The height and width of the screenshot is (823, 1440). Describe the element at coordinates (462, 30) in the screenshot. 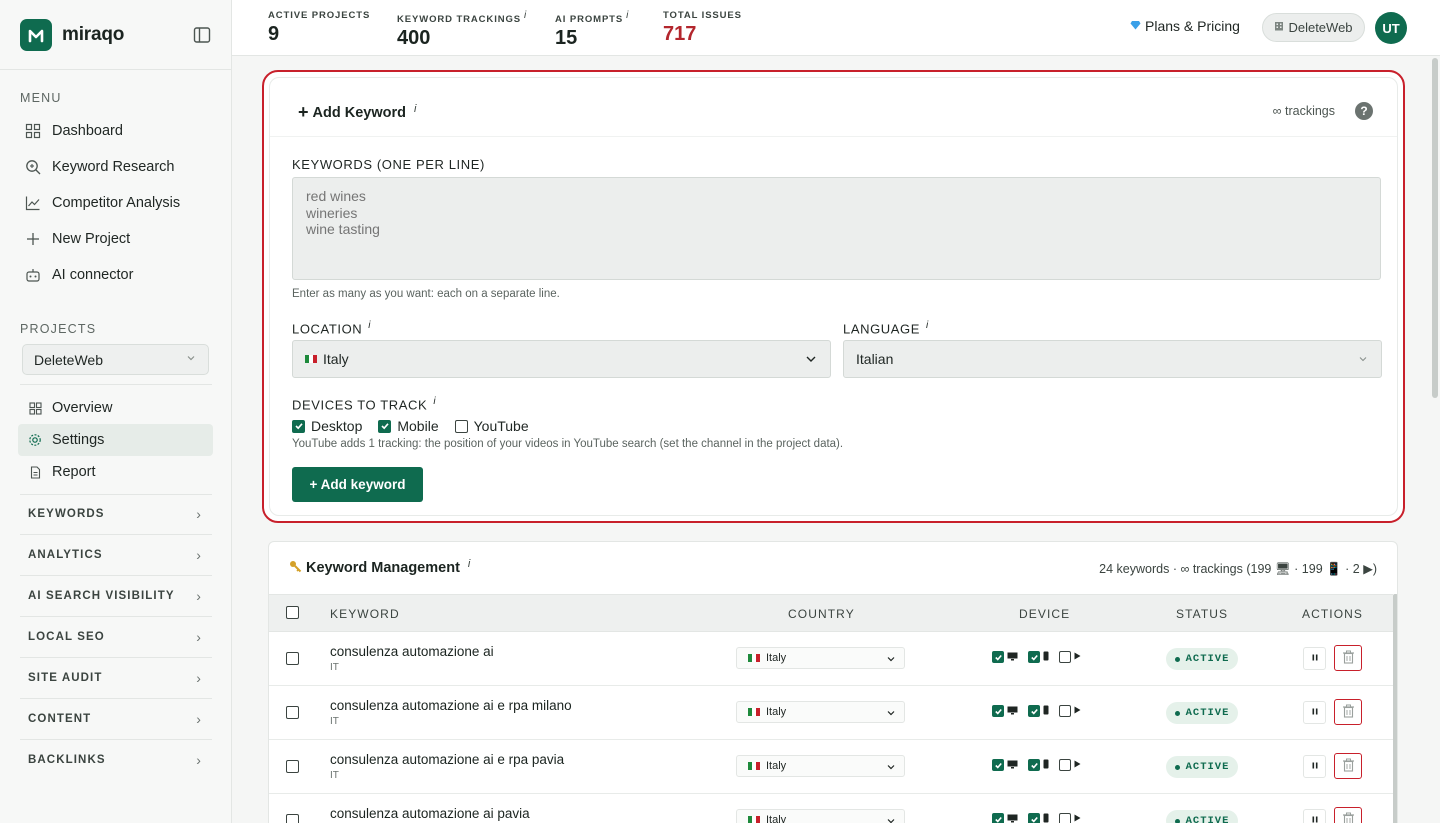

I see `stat-keyword-trackings: KEYWORD TRACKINGS i 400` at that location.